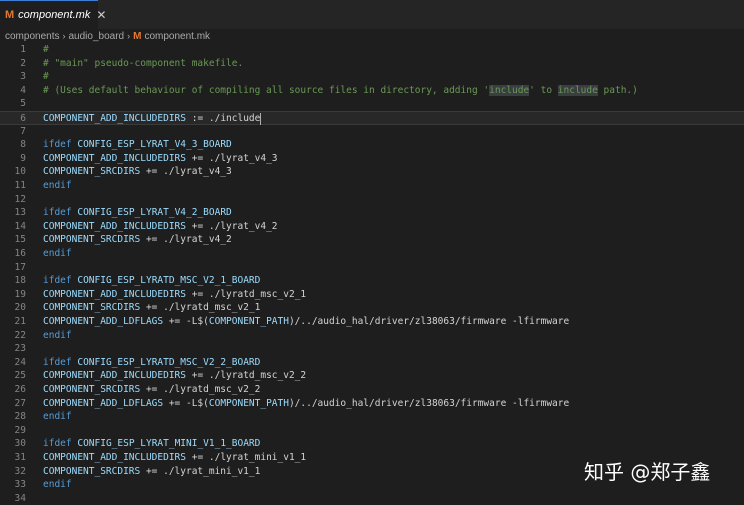 The height and width of the screenshot is (505, 744). Describe the element at coordinates (372, 268) in the screenshot. I see `code-line: 17` at that location.